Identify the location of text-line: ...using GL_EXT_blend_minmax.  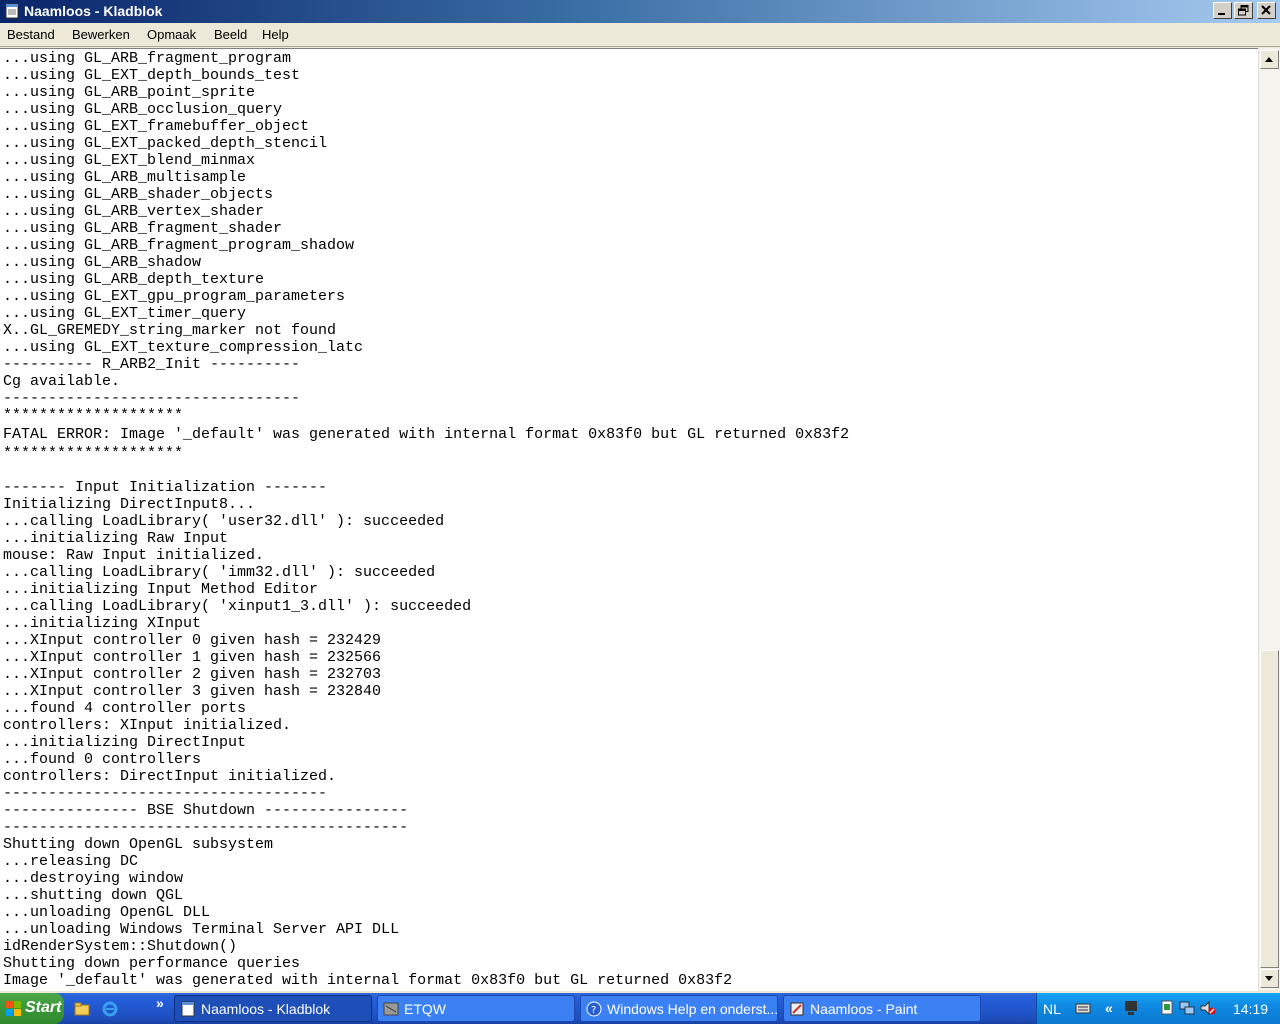
(129, 160).